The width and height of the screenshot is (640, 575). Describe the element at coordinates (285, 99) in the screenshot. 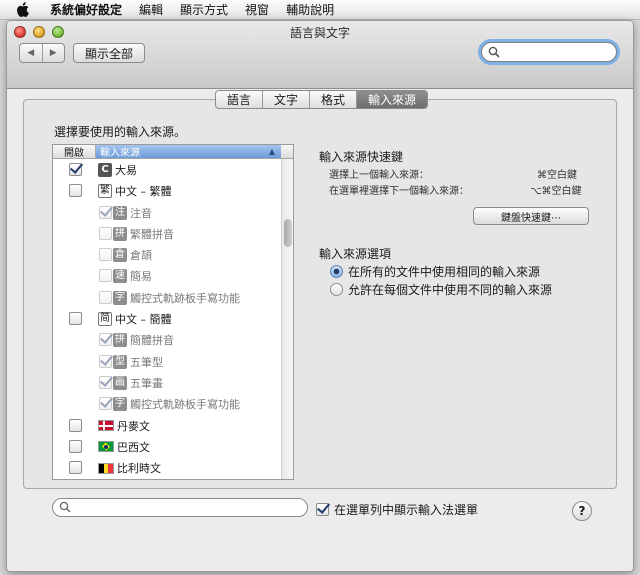

I see `tab-text: 文字` at that location.